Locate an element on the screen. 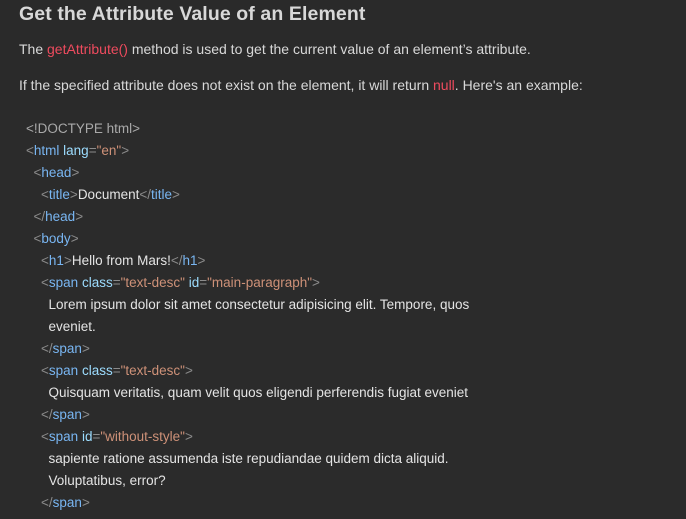 The width and height of the screenshot is (686, 519). inline-code-getattribute: getAttribute() is located at coordinates (87, 49).